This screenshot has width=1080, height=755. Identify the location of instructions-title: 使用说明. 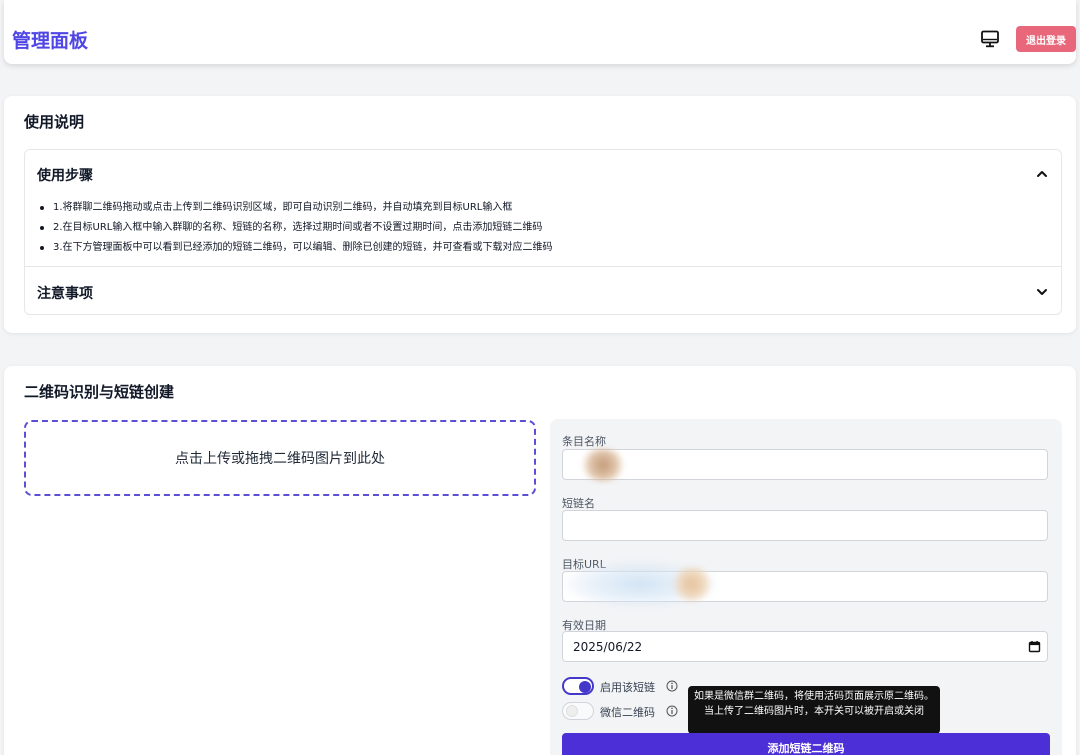
(54, 122).